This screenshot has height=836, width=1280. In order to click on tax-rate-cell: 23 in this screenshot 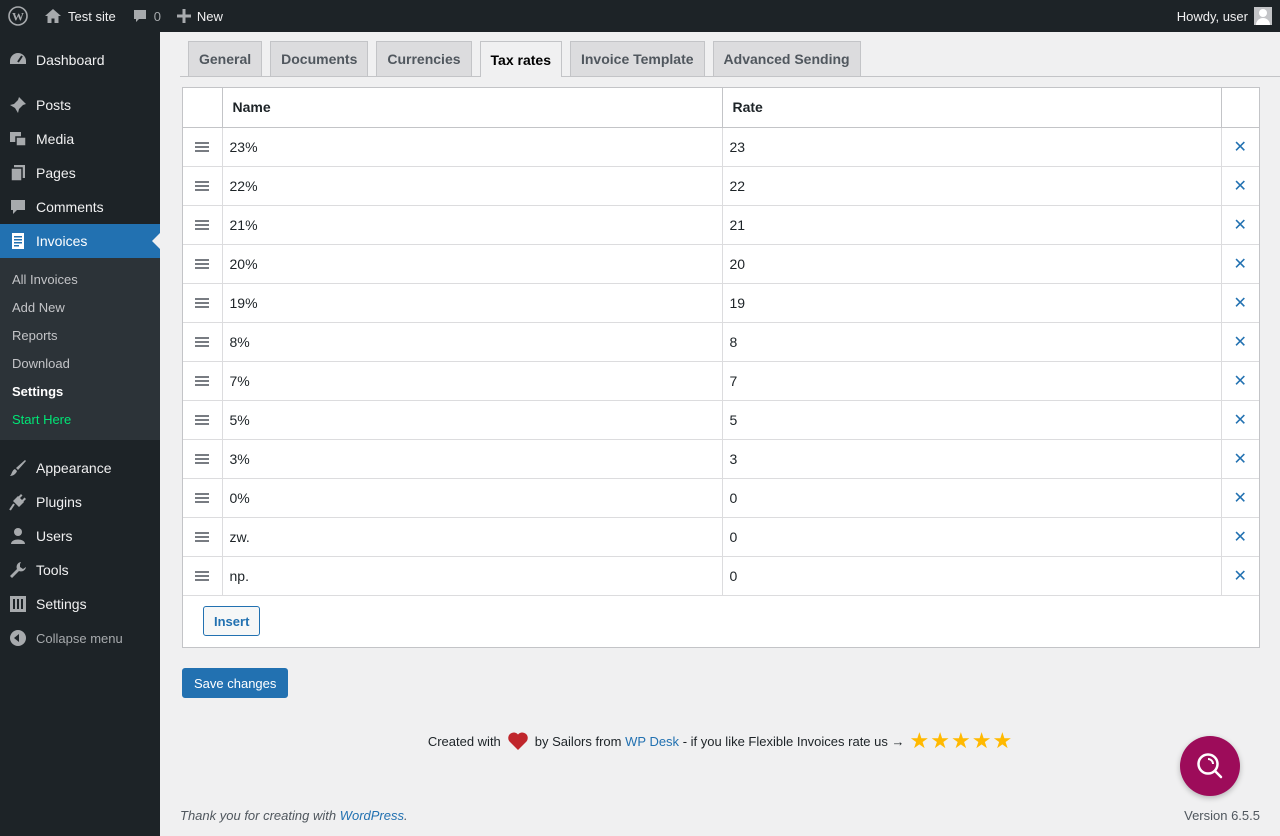, I will do `click(971, 147)`.